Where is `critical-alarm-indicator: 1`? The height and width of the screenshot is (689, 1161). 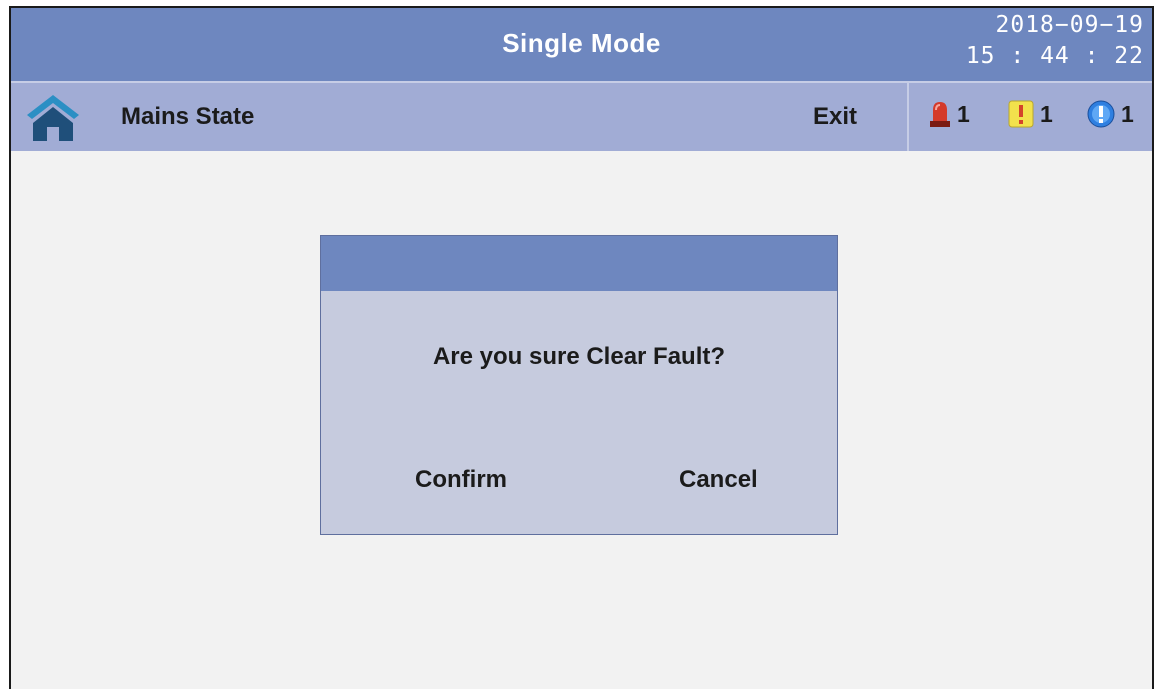 critical-alarm-indicator: 1 is located at coordinates (949, 114).